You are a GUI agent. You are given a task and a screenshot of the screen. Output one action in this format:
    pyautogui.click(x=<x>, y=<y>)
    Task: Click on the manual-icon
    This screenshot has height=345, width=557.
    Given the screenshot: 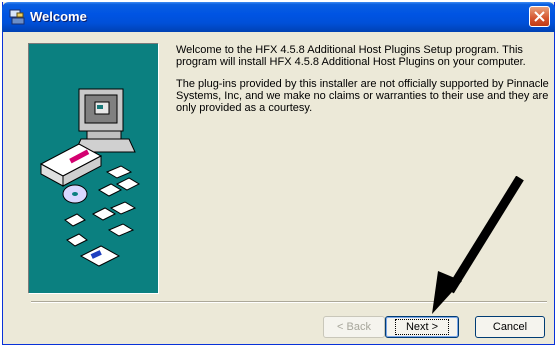 What is the action you would take?
    pyautogui.click(x=100, y=256)
    